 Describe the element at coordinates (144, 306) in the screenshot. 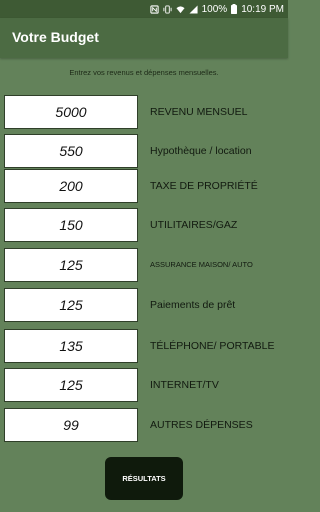

I see `field-row-loan-payments: 125 Paiements de prêt` at that location.